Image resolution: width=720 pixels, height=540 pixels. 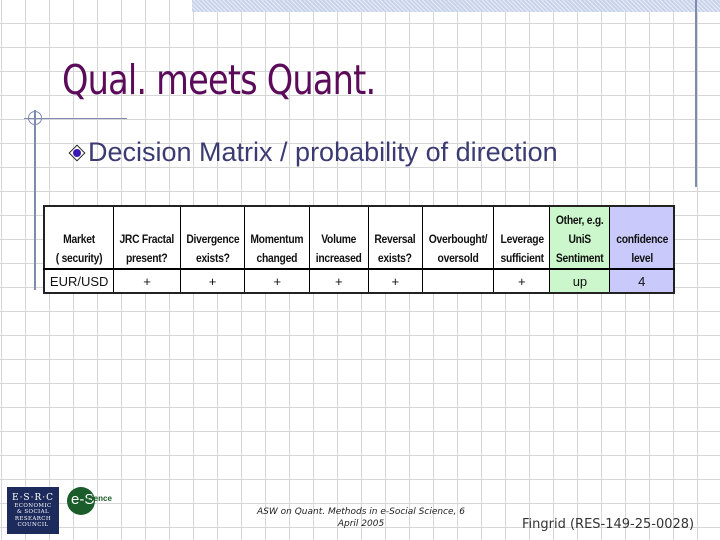 I want to click on header-confidence: confidence level, so click(x=642, y=237).